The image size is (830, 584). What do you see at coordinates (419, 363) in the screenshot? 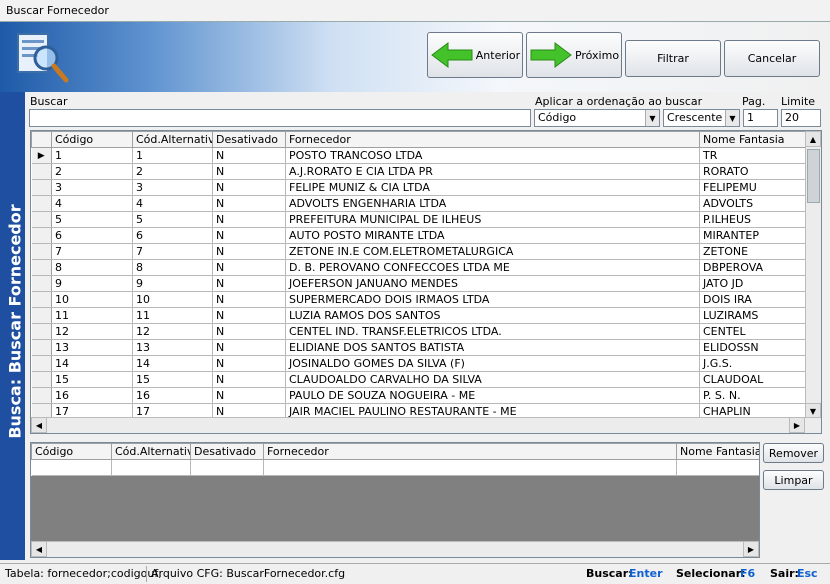
I see `table-row: 14 14 N JOSINALDO GOMES DA SILVA (F) J.G.S.` at bounding box center [419, 363].